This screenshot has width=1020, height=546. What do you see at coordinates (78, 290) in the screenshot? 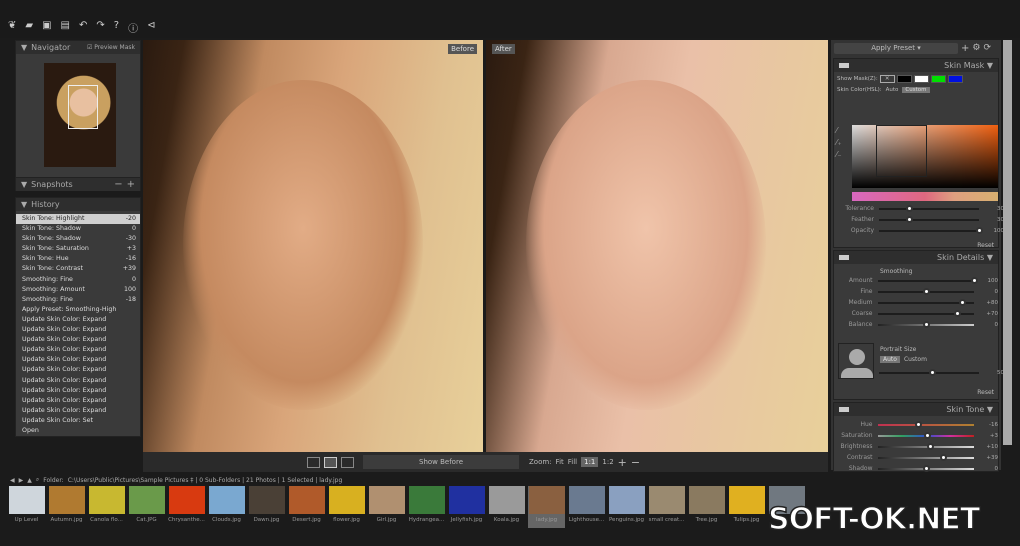
I see `history-item: Smoothing: Amount 100` at bounding box center [78, 290].